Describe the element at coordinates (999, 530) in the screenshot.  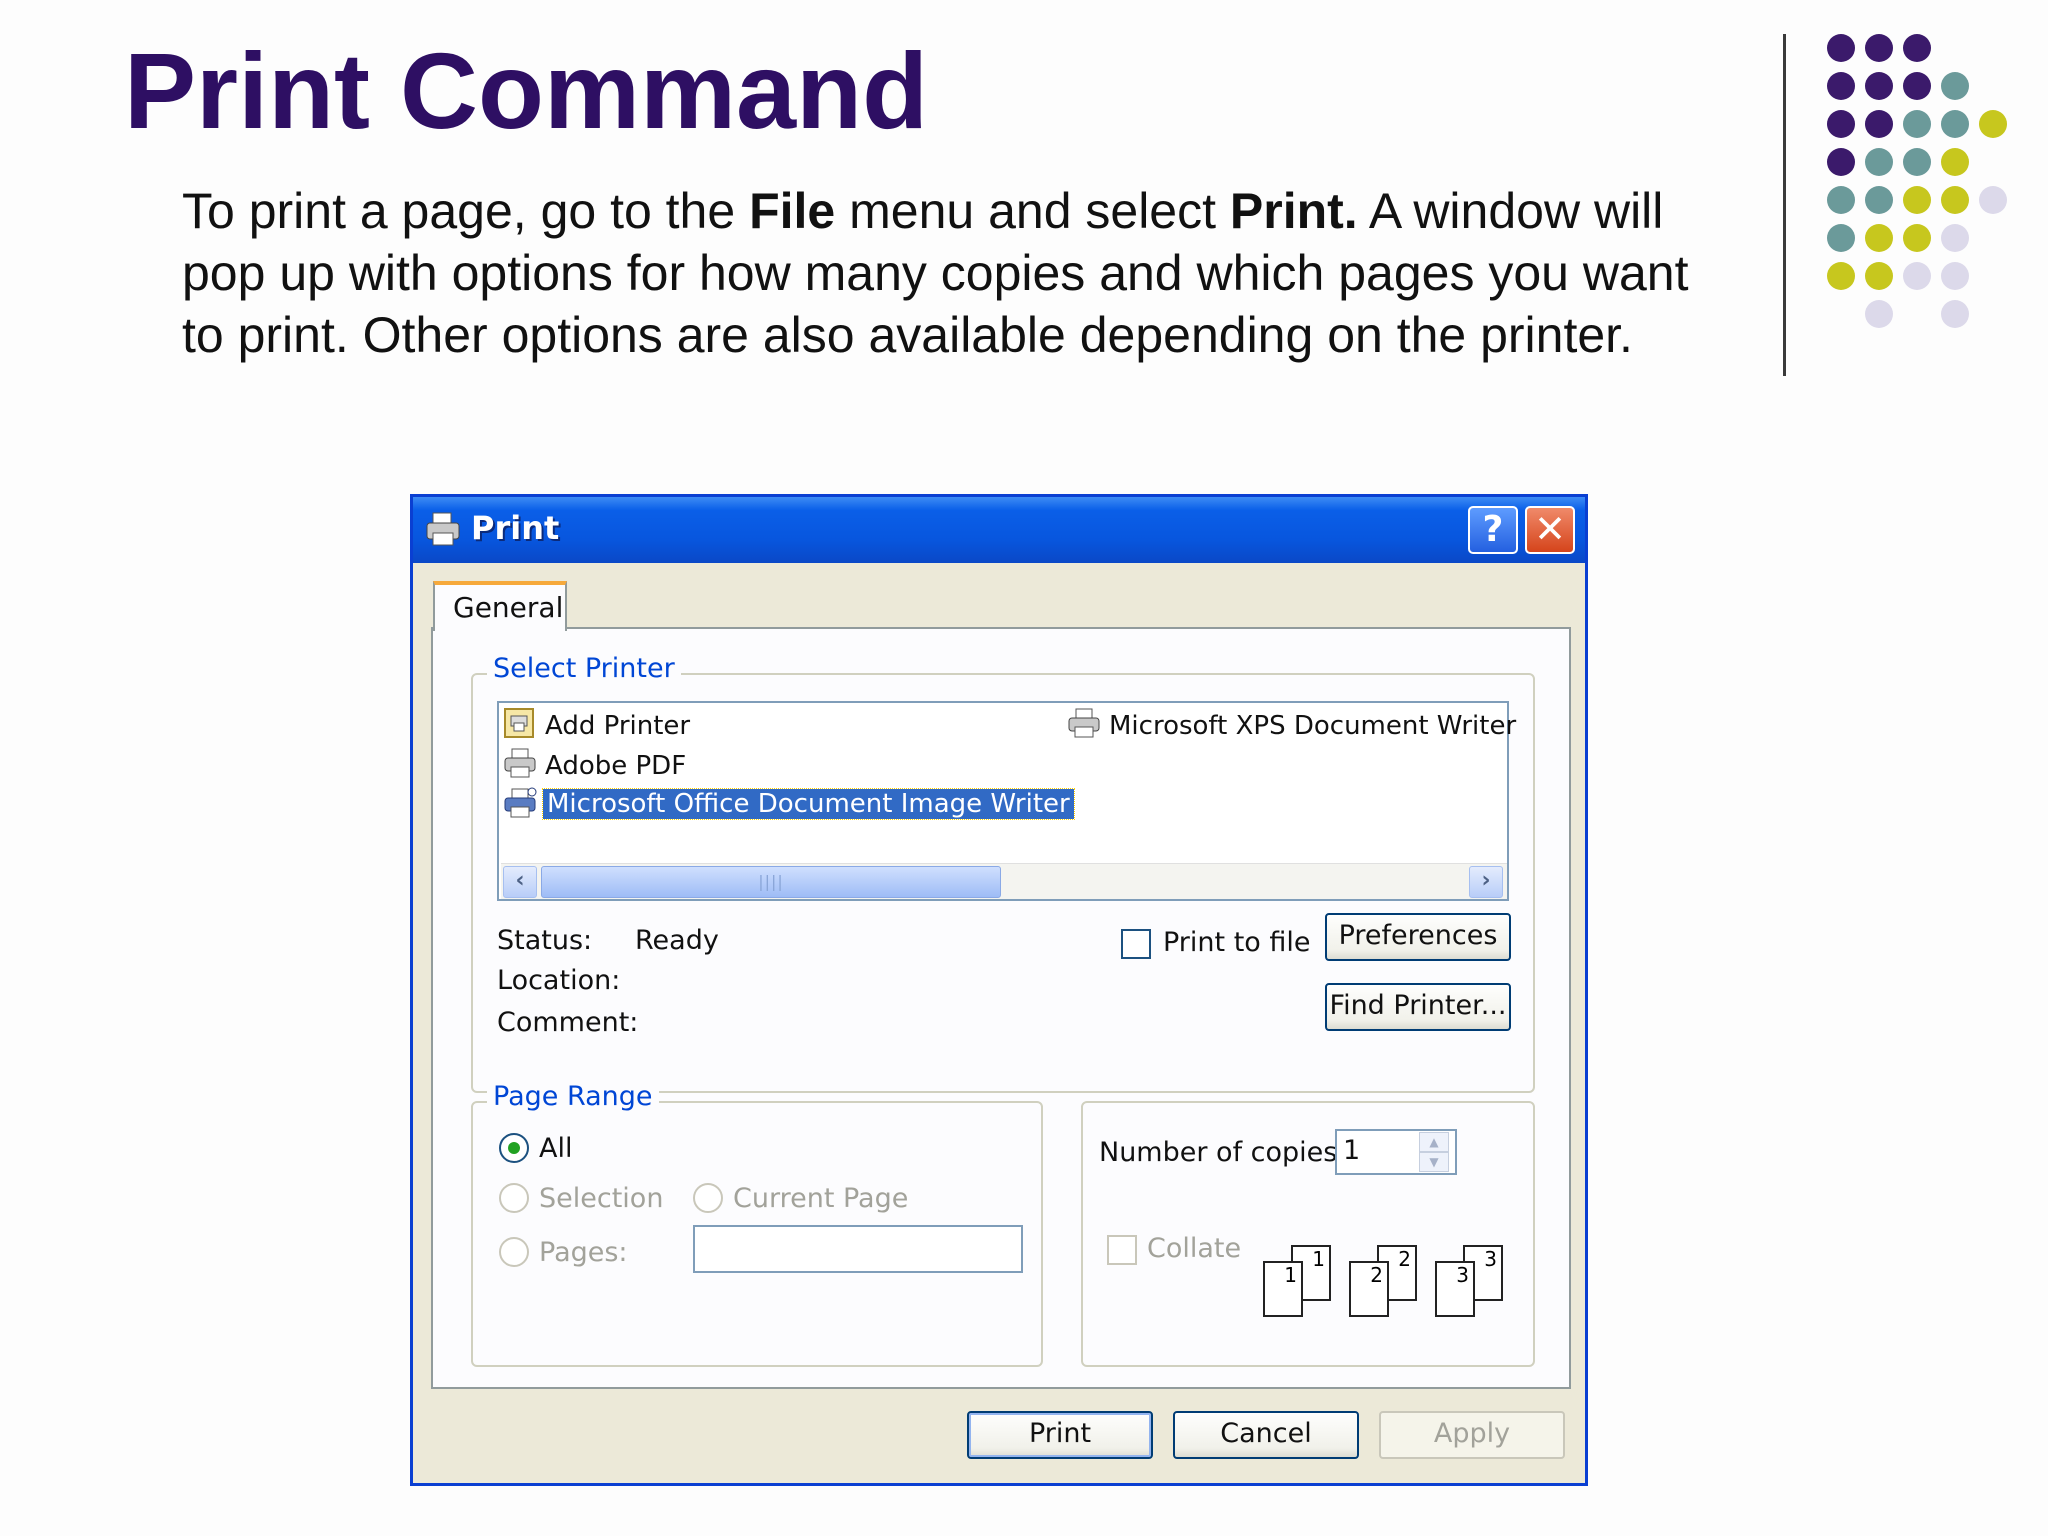
I see `dialog-titlebar: Print ? ✕` at that location.